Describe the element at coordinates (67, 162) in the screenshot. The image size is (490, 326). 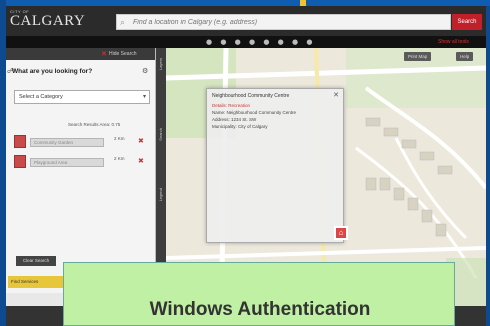
I see `filter-label: Playground Area` at that location.